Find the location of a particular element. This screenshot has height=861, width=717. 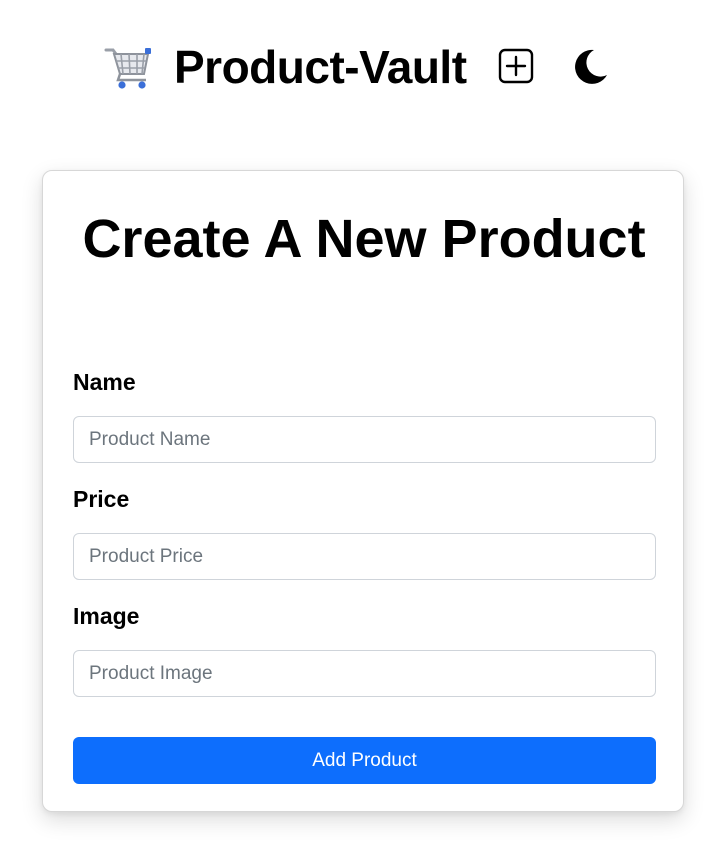

image-label: Image is located at coordinates (106, 616).